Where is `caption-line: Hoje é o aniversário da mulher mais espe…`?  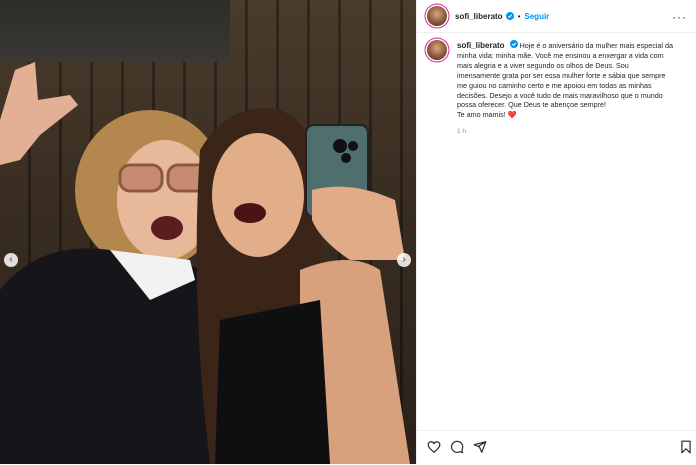
caption-line: Hoje é o aniversário da mulher mais espe… is located at coordinates (596, 45).